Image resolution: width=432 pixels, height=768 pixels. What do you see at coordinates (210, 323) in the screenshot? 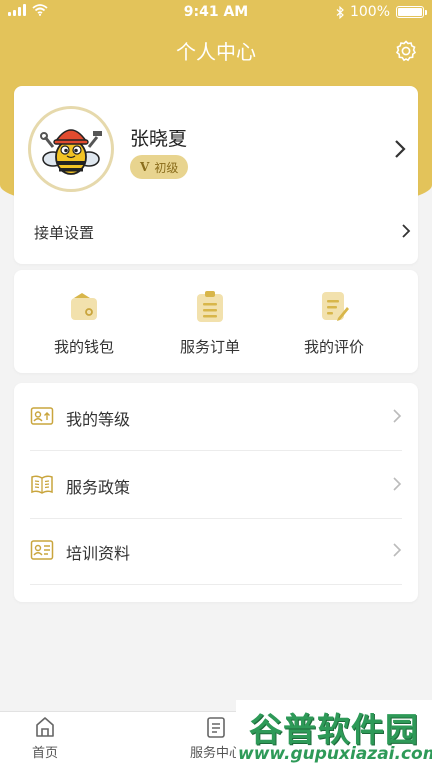
I see `quick-action-orders: 服务订单` at bounding box center [210, 323].